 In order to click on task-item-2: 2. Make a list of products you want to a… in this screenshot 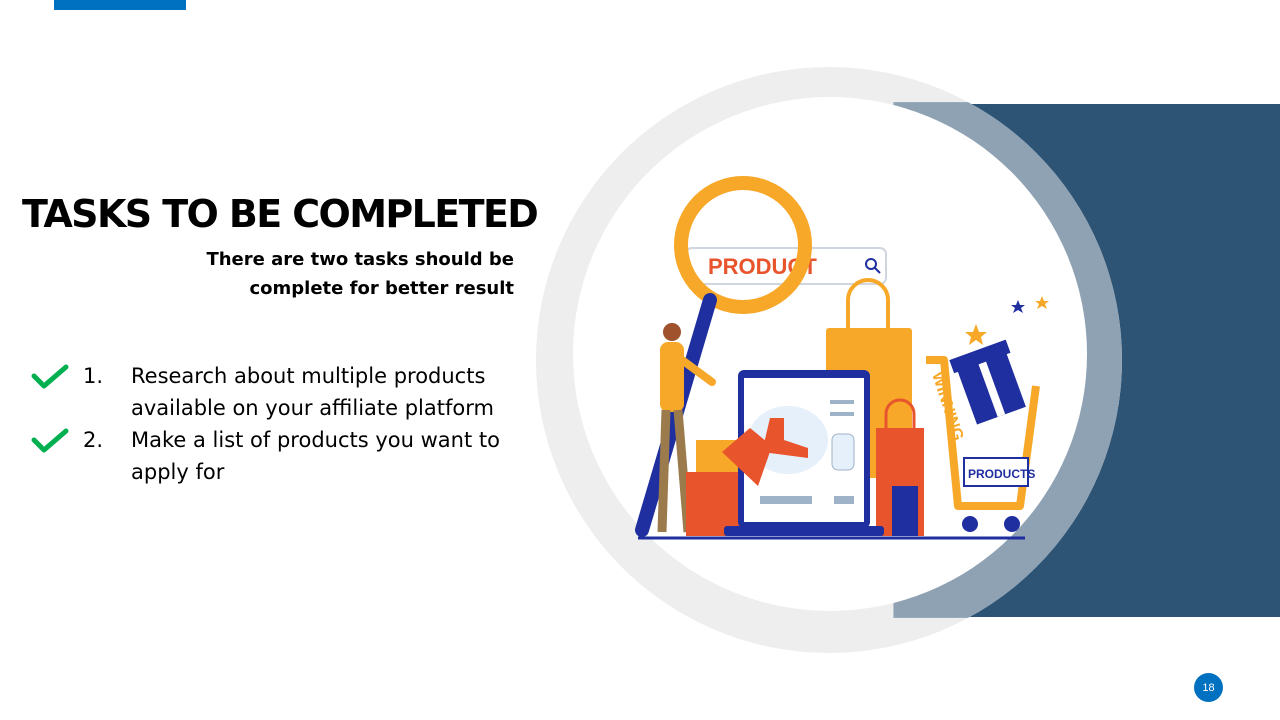, I will do `click(280, 456)`.